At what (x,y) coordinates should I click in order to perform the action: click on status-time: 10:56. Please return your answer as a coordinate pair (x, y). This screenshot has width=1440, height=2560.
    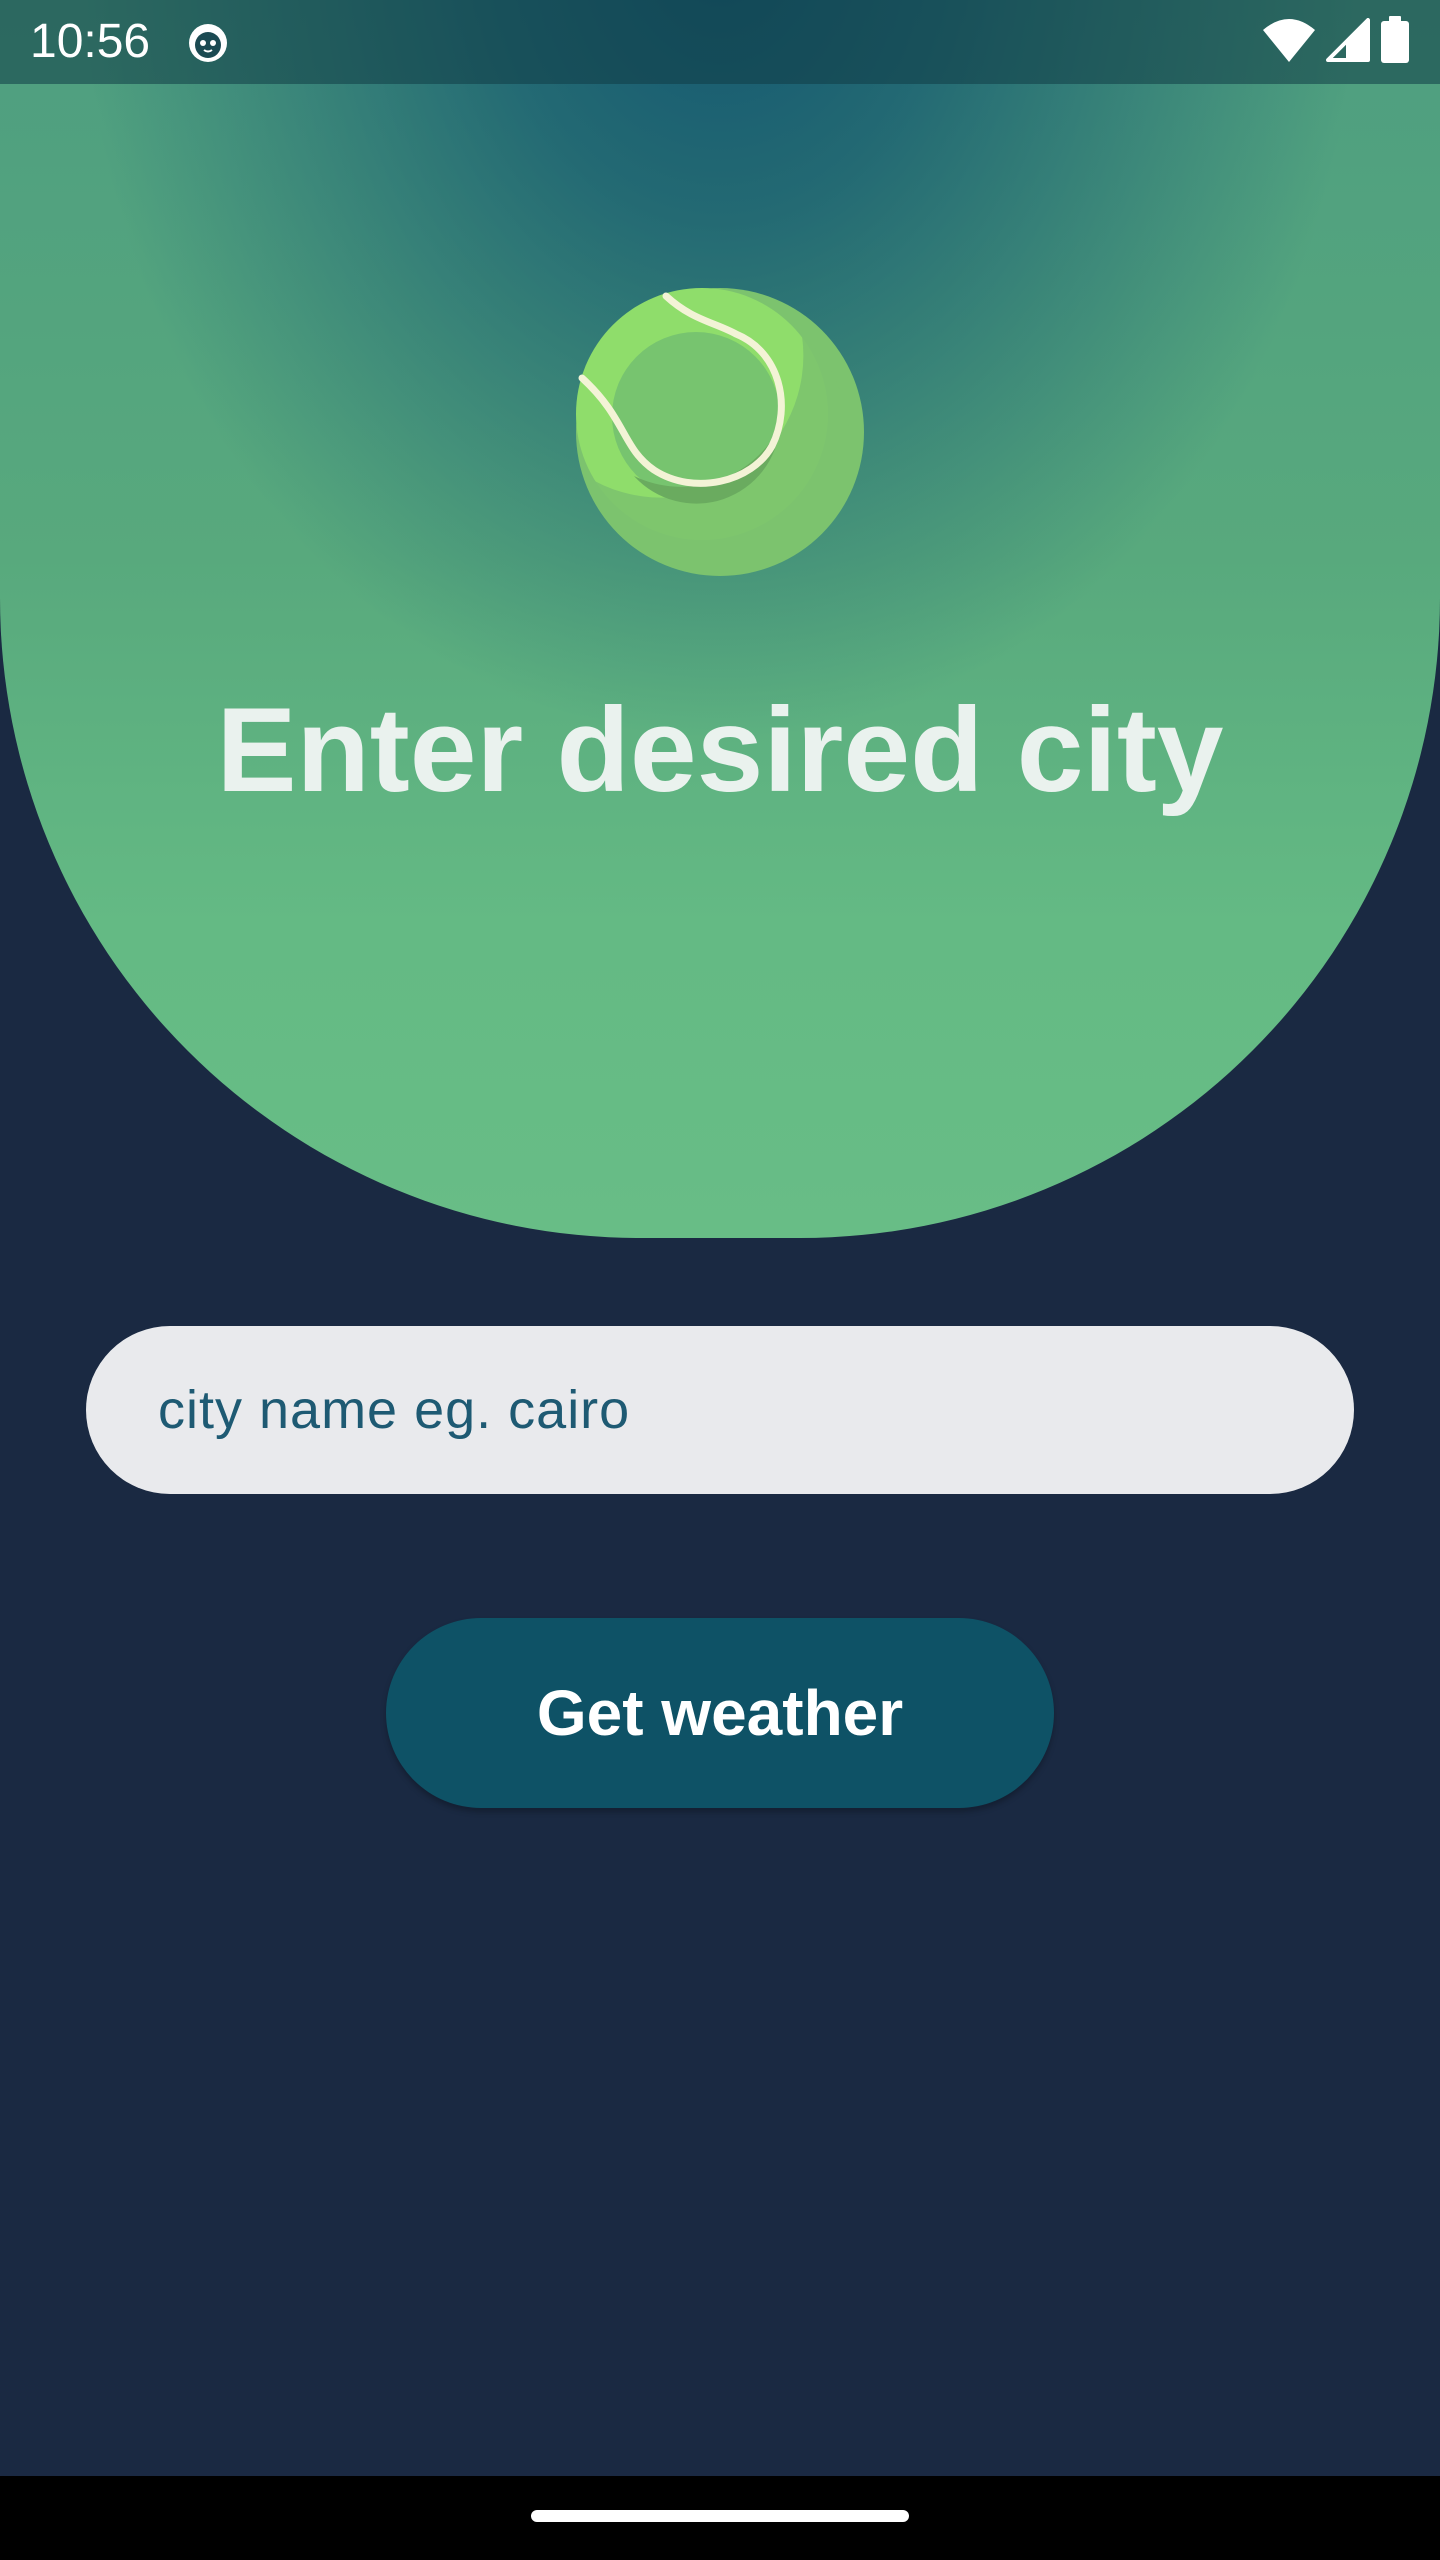
    Looking at the image, I should click on (90, 41).